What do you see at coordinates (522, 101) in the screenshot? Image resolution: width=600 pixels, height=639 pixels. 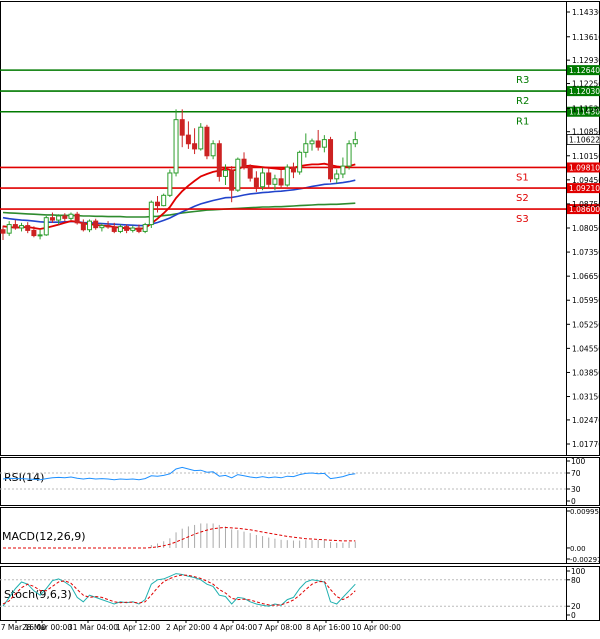 I see `level-name-r2: R2` at bounding box center [522, 101].